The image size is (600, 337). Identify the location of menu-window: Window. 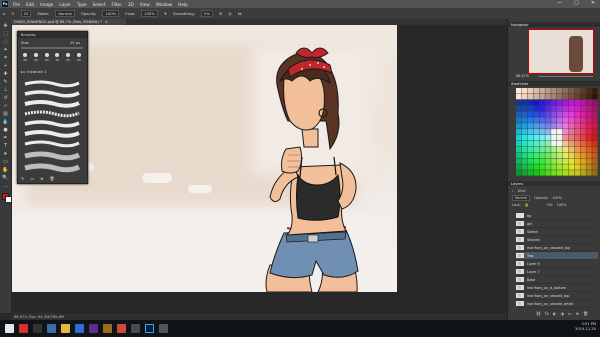
(164, 4).